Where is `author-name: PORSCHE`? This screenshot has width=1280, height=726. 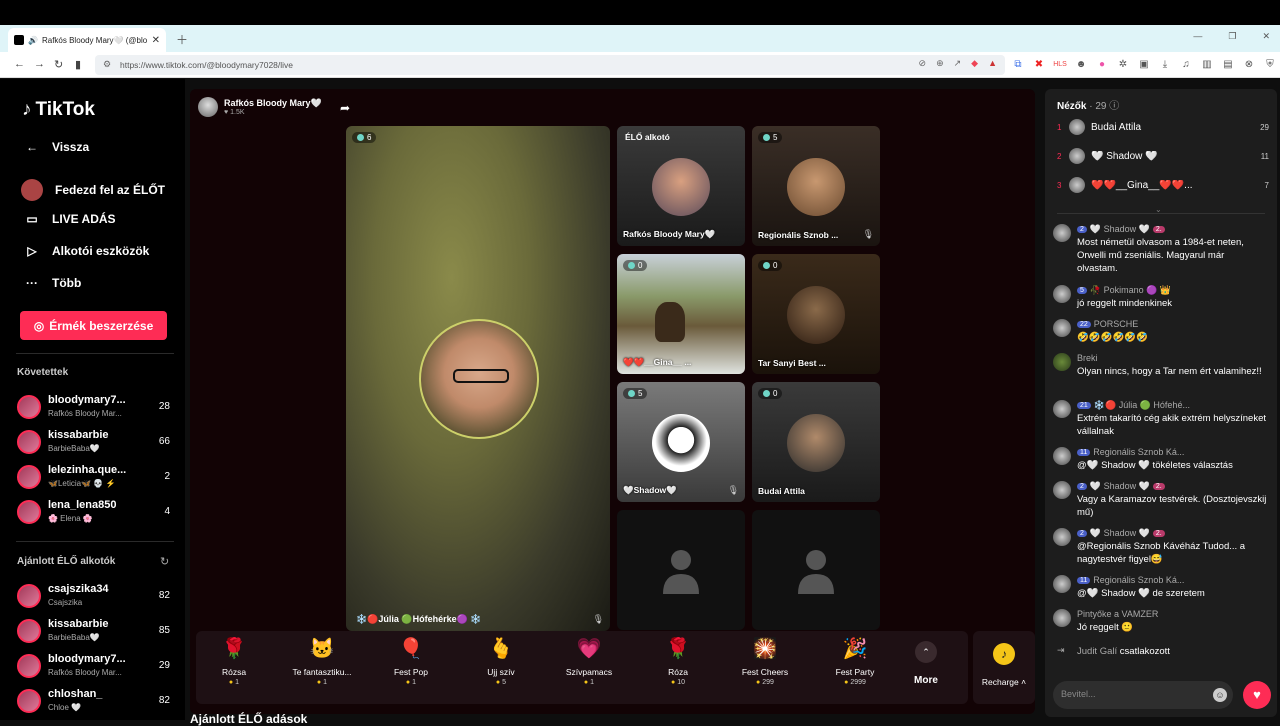 author-name: PORSCHE is located at coordinates (1116, 324).